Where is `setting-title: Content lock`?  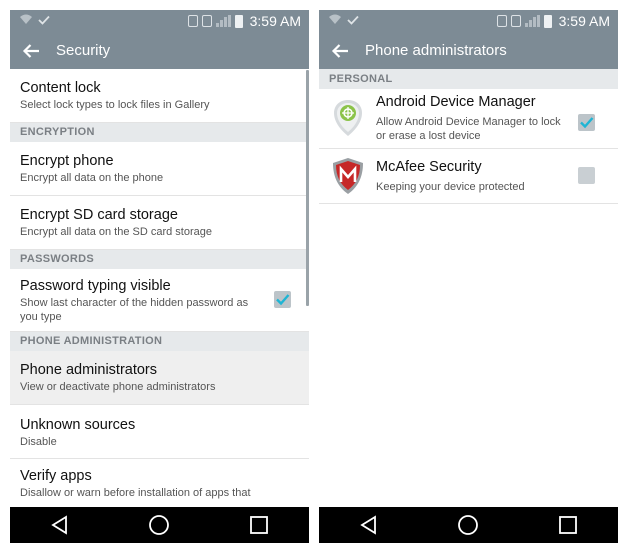
setting-title: Content lock is located at coordinates (60, 88).